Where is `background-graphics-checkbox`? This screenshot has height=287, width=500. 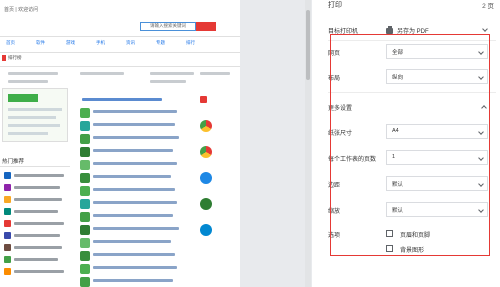
background-graphics-checkbox is located at coordinates (389, 248).